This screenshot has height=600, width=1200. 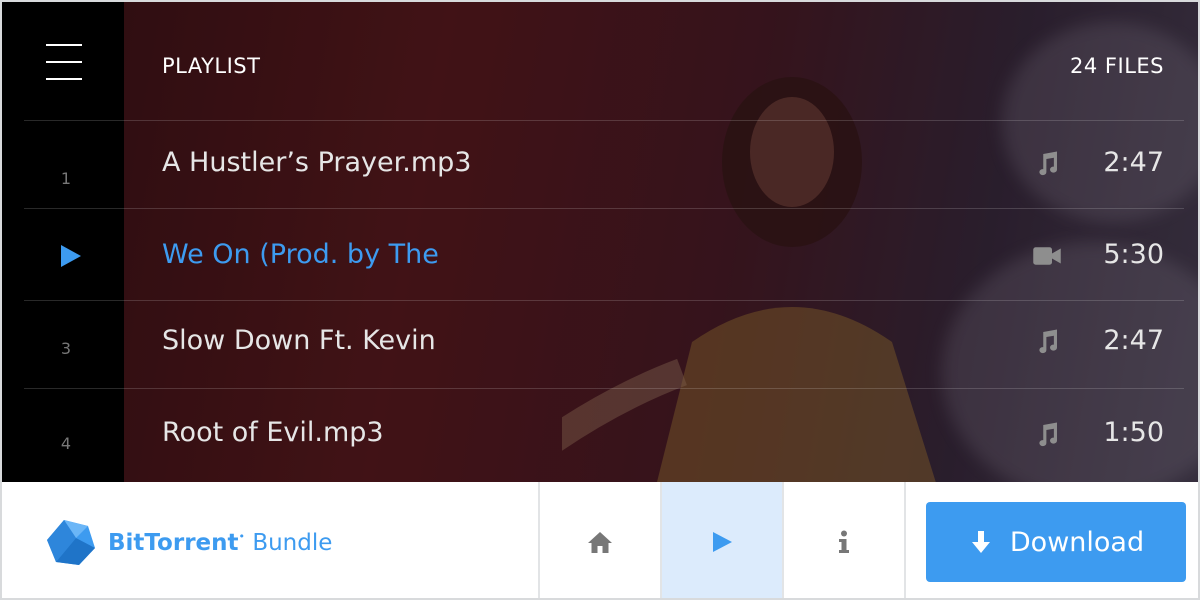 I want to click on brand-name: BitTorrent• Bundle, so click(x=220, y=543).